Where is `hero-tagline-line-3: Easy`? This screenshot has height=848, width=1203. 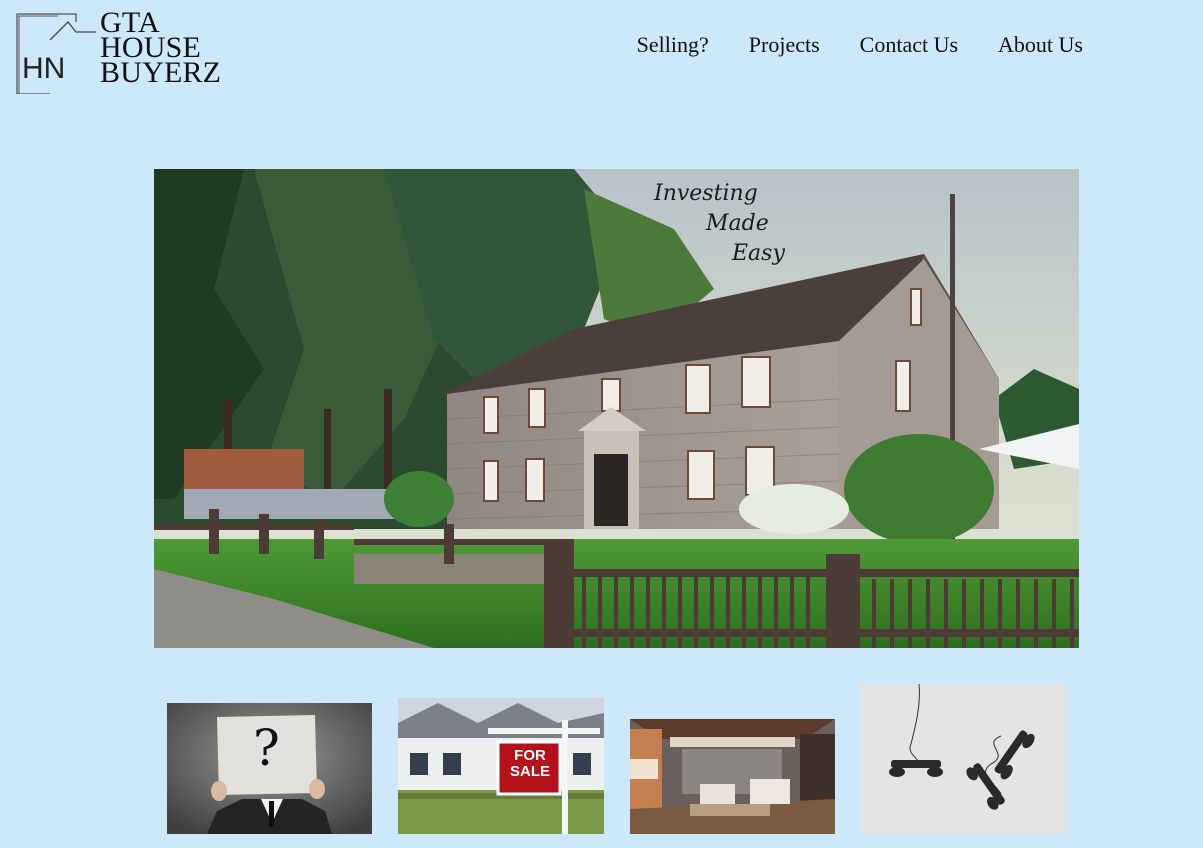
hero-tagline-line-3: Easy is located at coordinates (758, 253).